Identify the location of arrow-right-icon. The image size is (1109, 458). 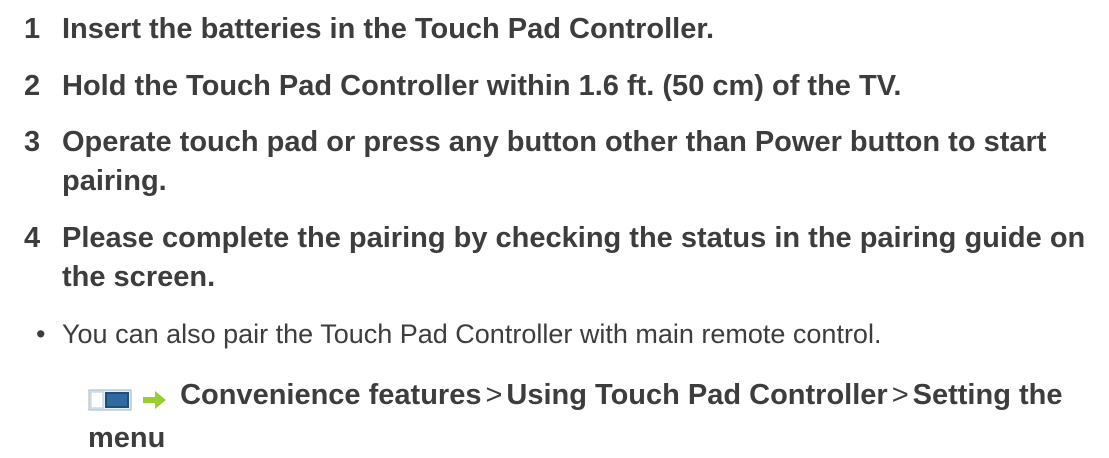
(155, 400).